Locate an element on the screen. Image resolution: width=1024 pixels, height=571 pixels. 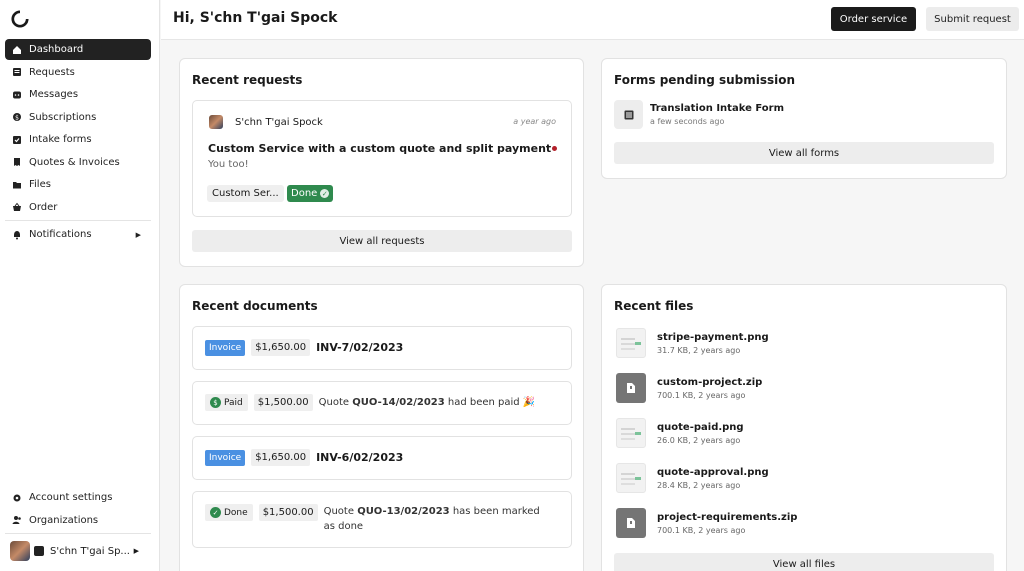
file-item: quote-paid.png 26.0 KB, 2 years ago is located at coordinates (680, 433).